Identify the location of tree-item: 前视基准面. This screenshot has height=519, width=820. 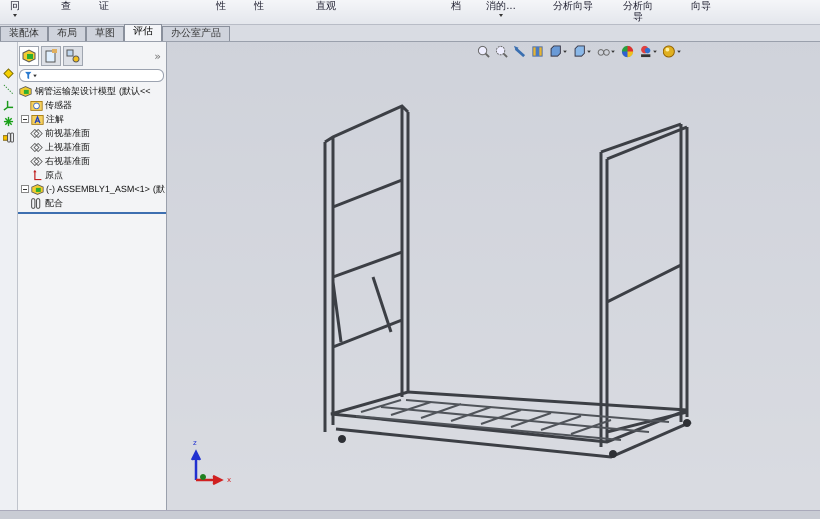
(67, 133).